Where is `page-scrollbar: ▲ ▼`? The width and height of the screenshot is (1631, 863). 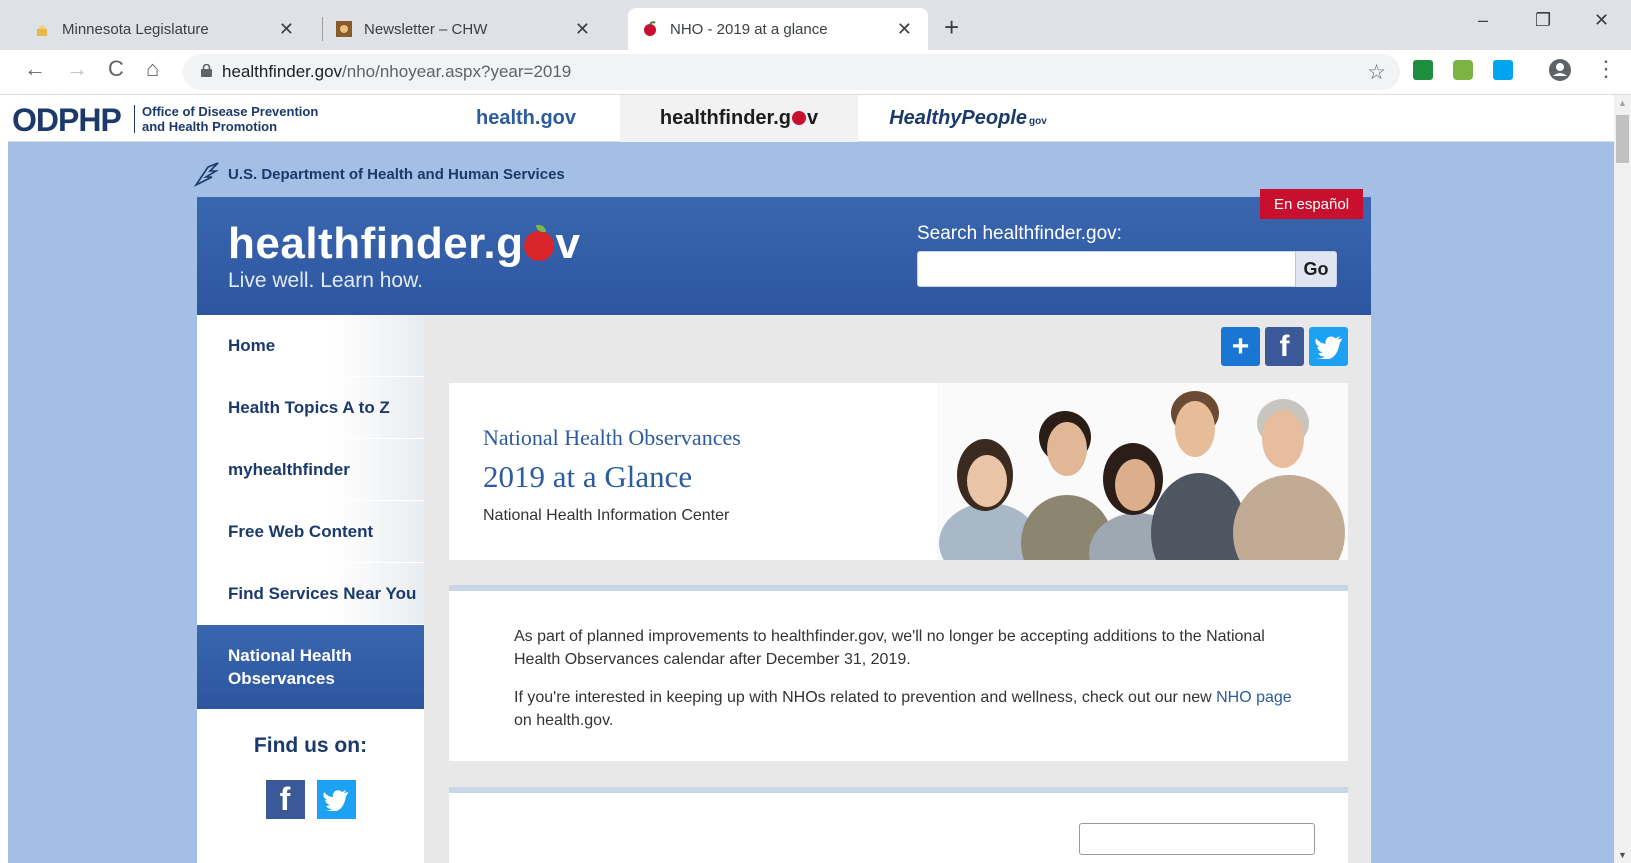 page-scrollbar: ▲ ▼ is located at coordinates (1622, 479).